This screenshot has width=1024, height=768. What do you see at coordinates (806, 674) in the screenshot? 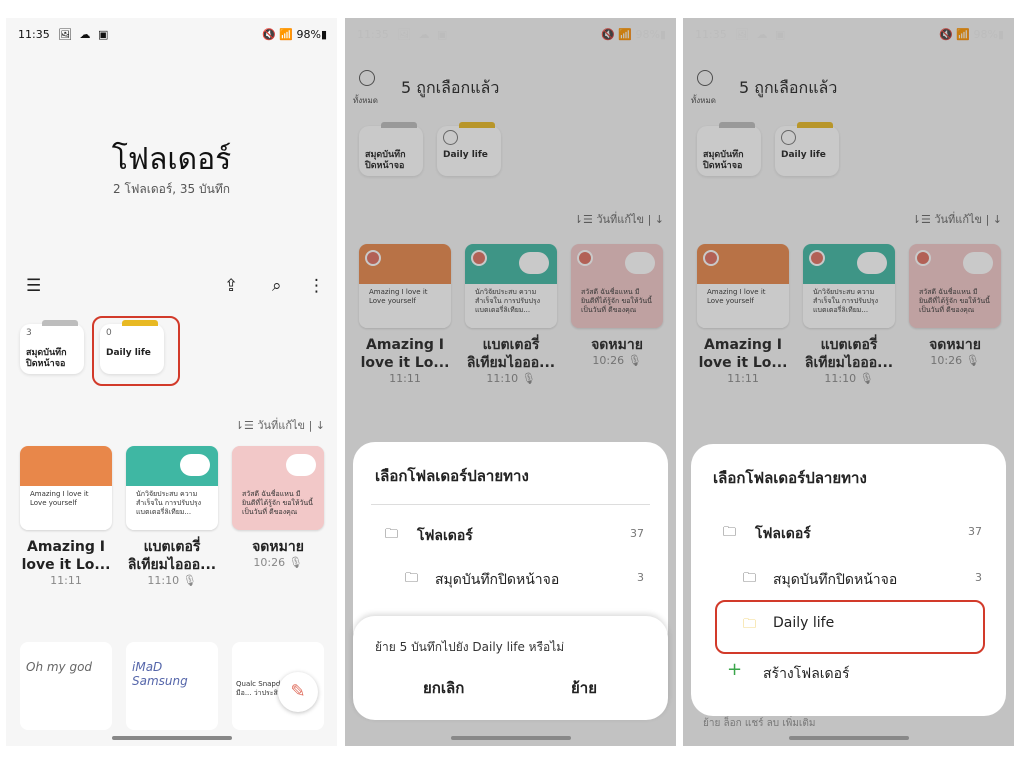
I see `row-label: สร้างโฟลเดอร์` at bounding box center [806, 674].